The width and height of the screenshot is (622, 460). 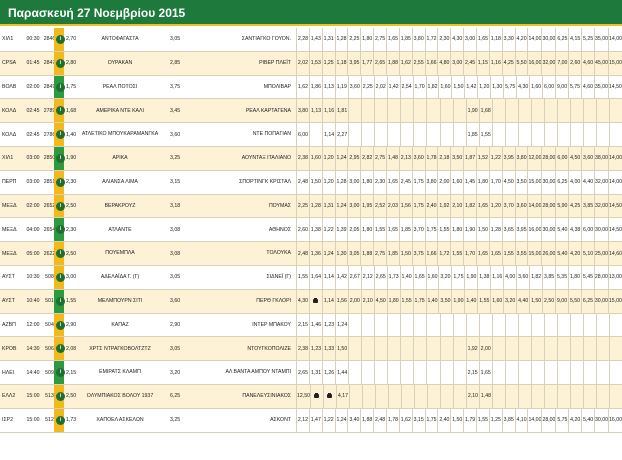 I want to click on odd-cell: 1,23, so click(x=315, y=349).